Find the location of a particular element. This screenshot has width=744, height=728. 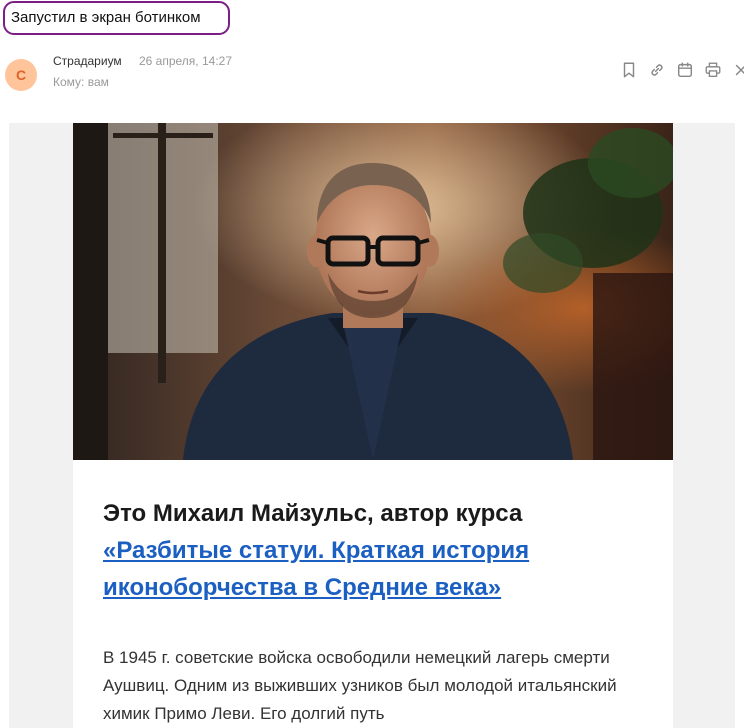

calendar-button is located at coordinates (685, 70).